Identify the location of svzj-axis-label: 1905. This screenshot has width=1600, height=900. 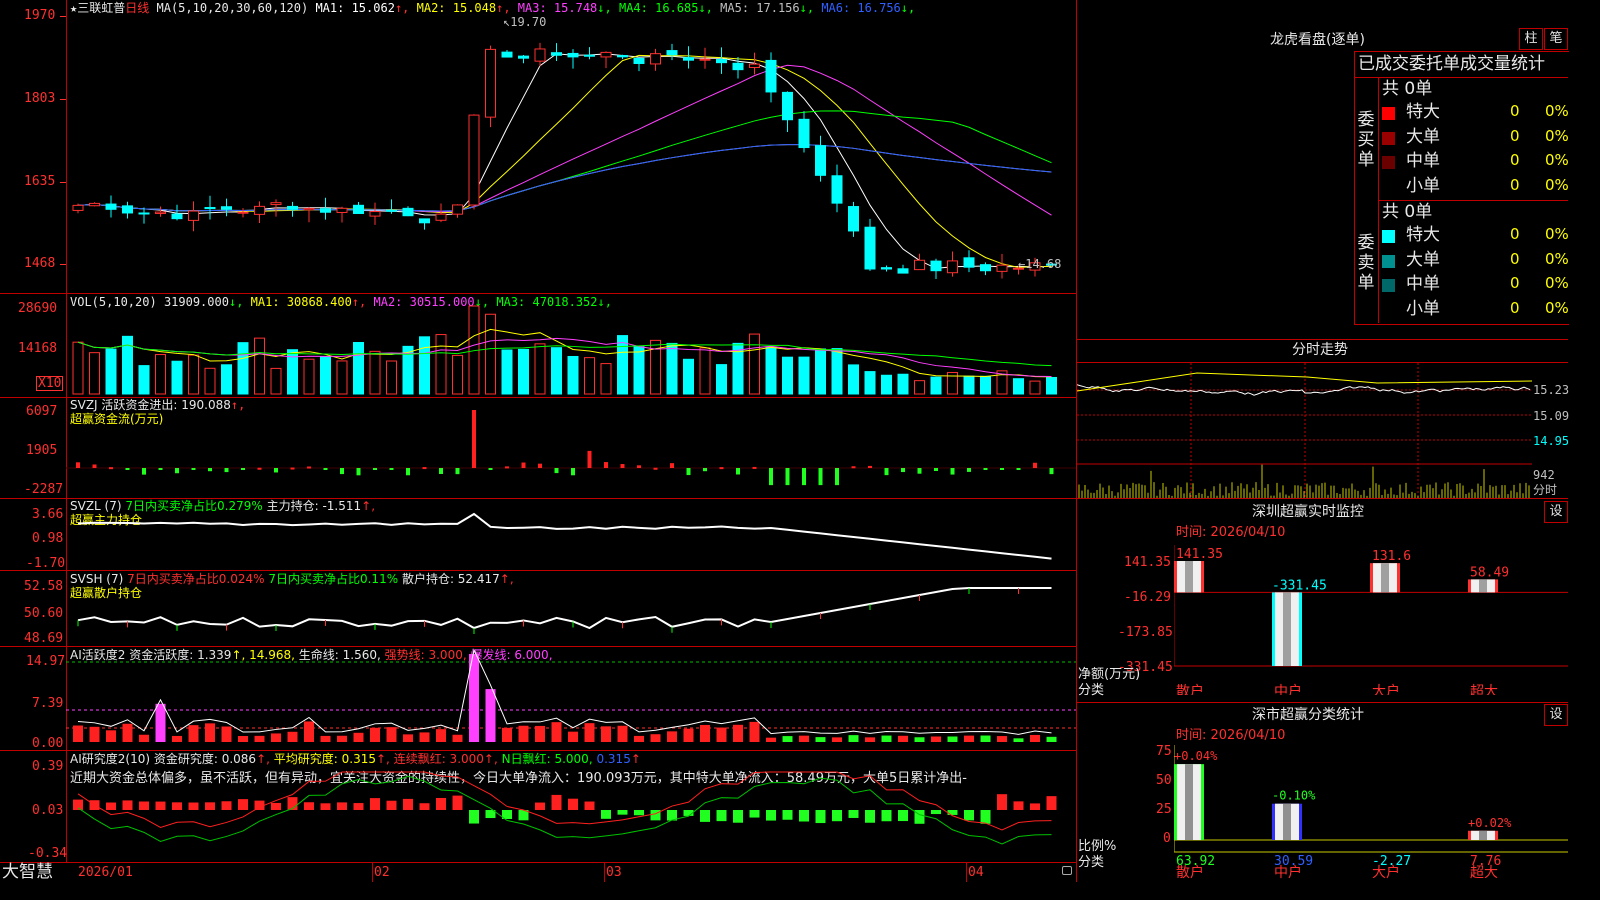
(42, 450).